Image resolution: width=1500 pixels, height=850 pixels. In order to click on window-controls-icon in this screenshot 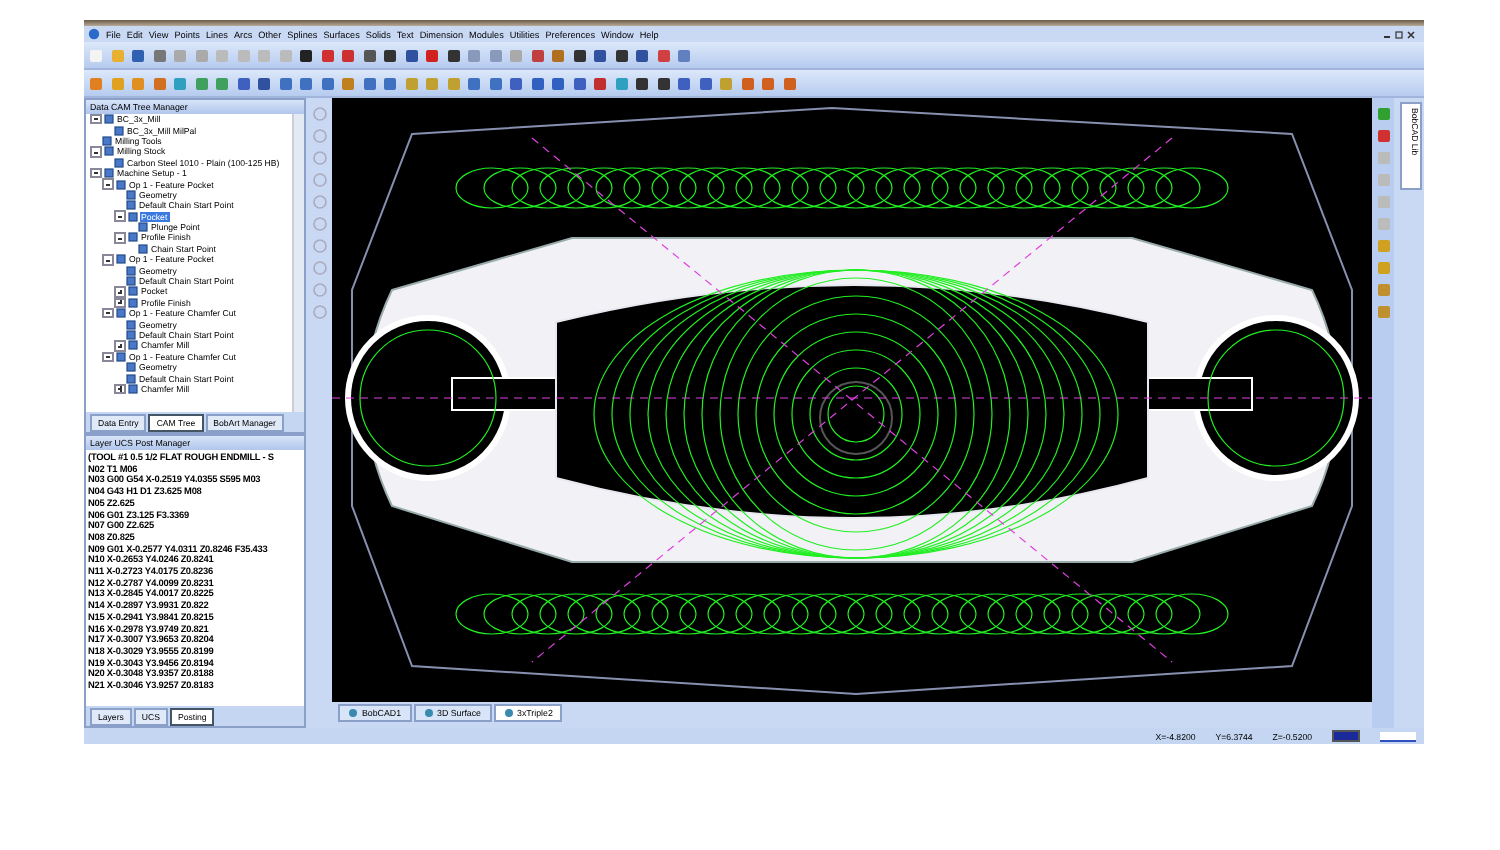, I will do `click(1400, 34)`.